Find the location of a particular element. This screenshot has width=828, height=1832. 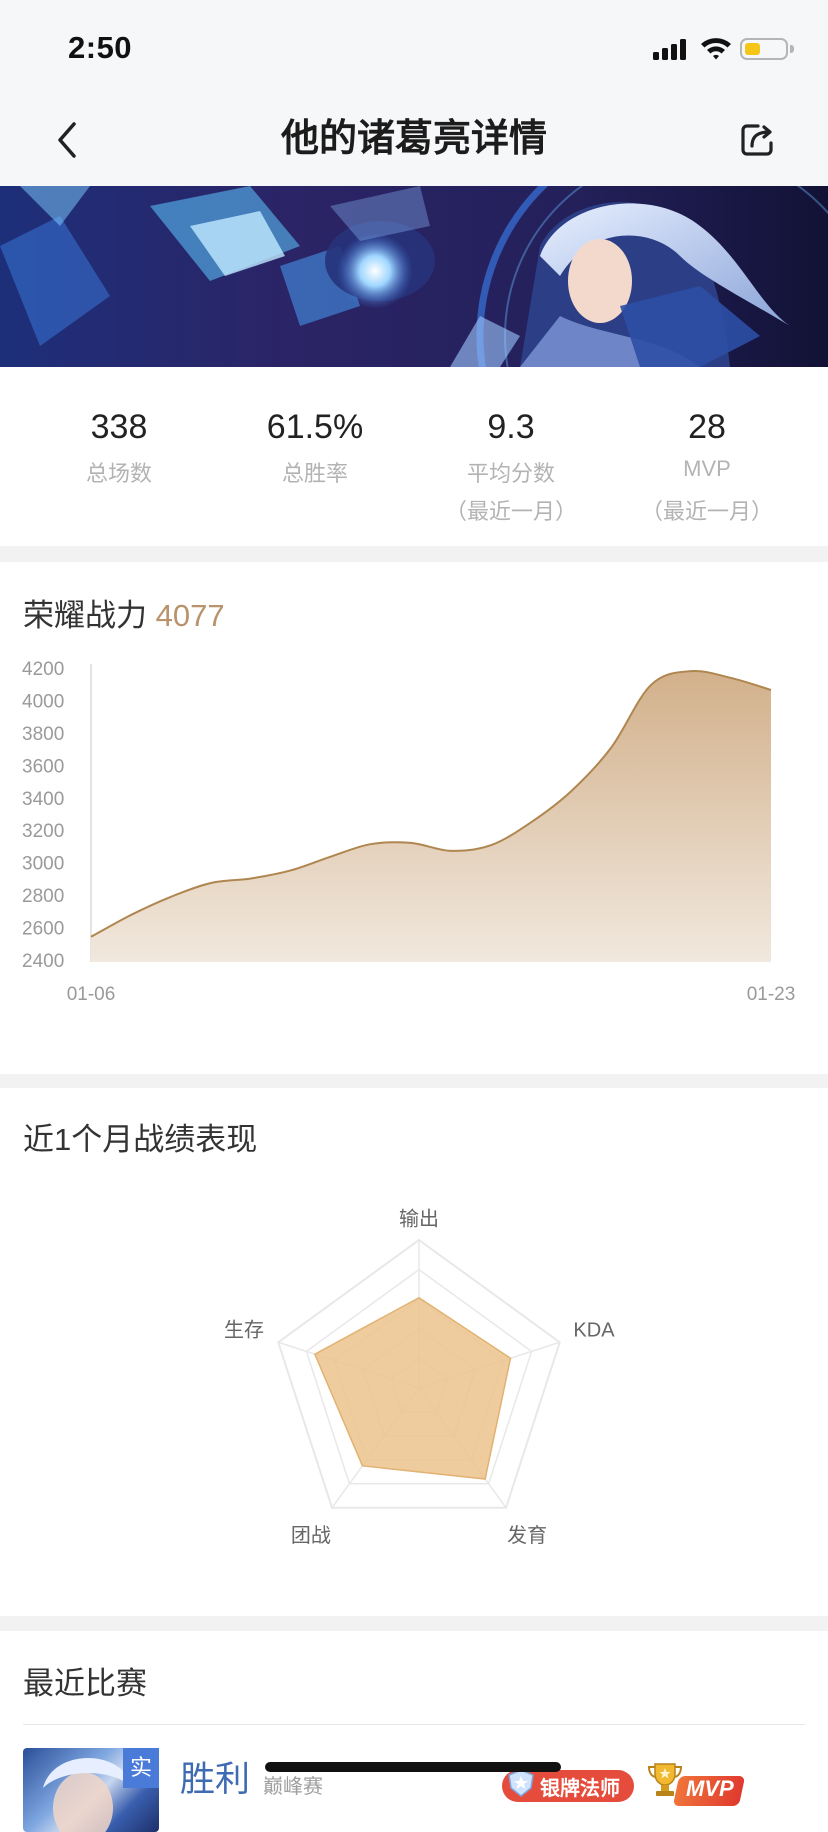

power-title: 荣耀战力 4077 is located at coordinates (124, 612).